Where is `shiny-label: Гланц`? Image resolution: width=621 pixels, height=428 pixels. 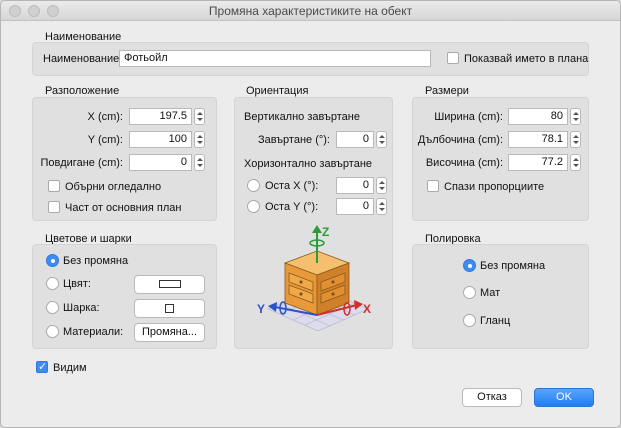 shiny-label: Гланц is located at coordinates (495, 321).